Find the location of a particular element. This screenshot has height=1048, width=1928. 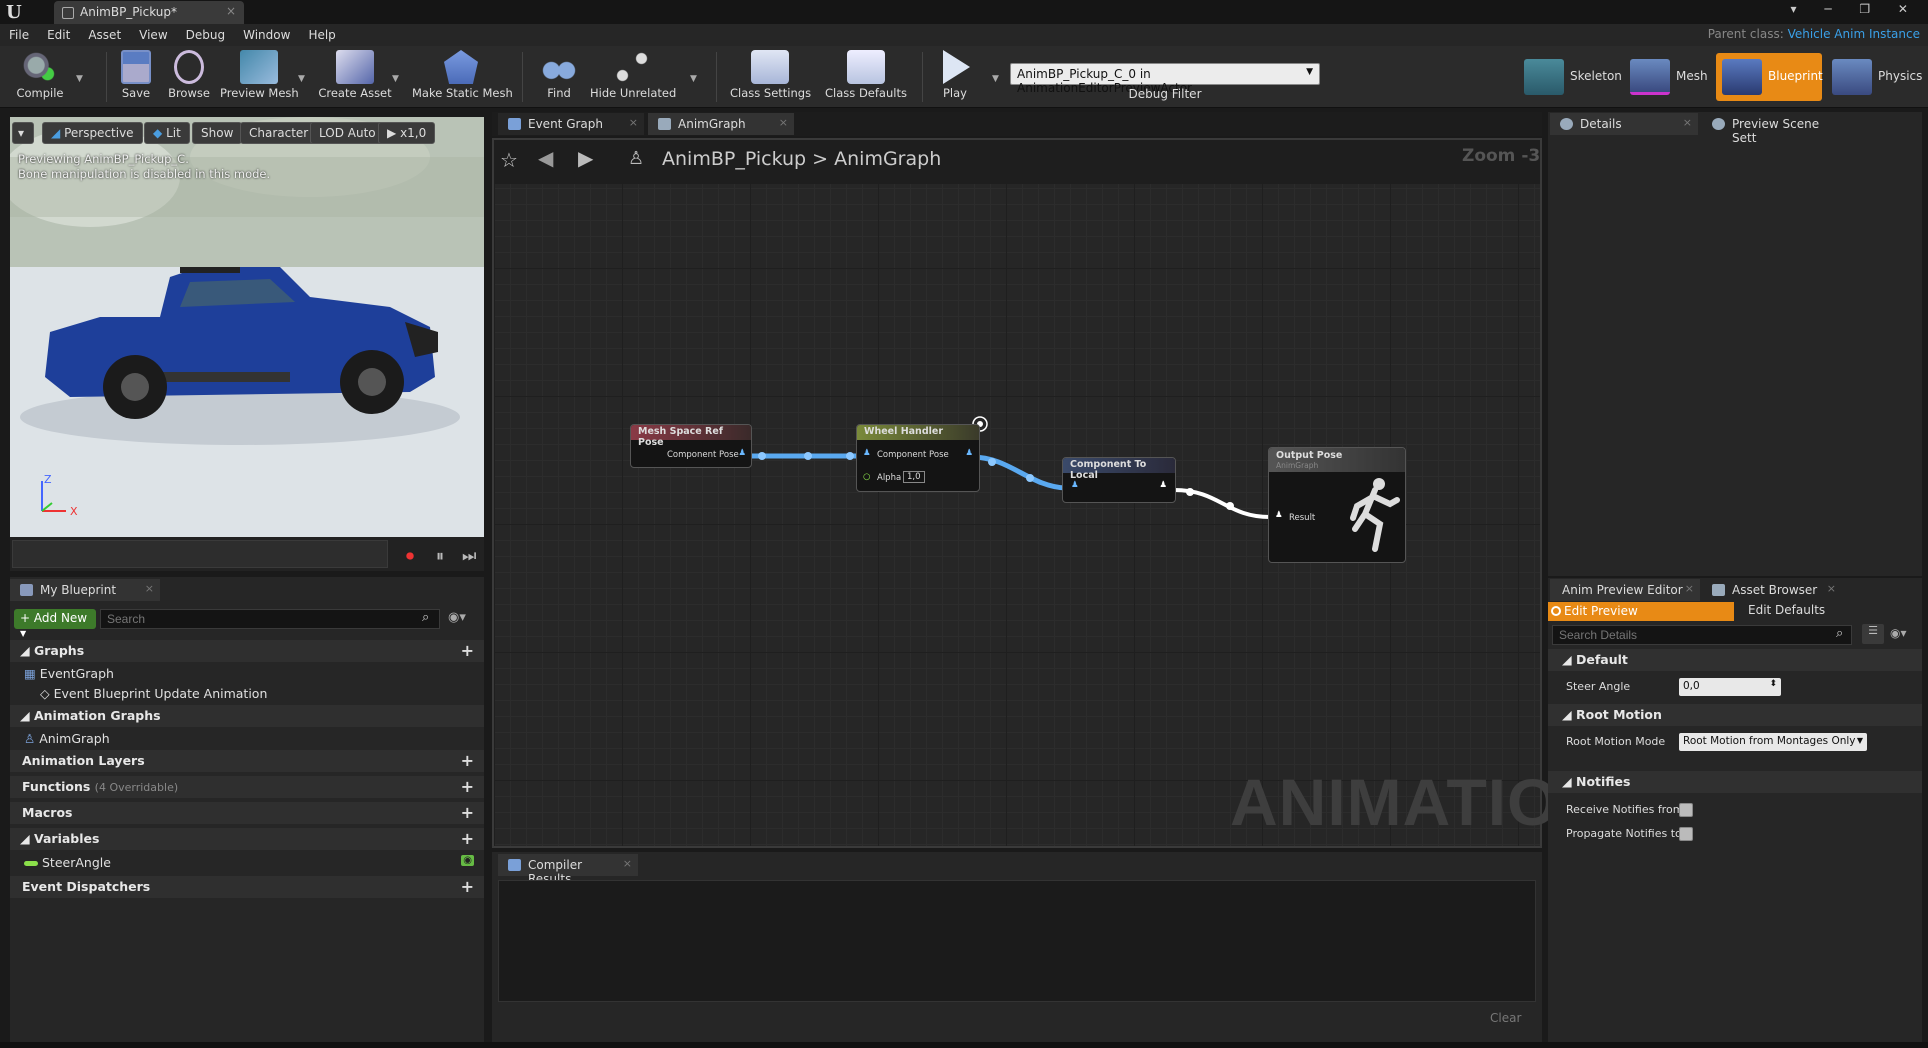

node-wheel-alpha-input: 1,0 is located at coordinates (914, 477).